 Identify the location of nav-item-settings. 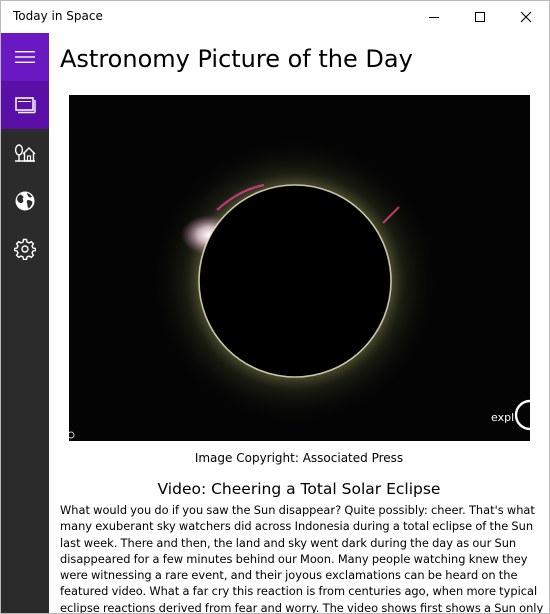
(25, 249).